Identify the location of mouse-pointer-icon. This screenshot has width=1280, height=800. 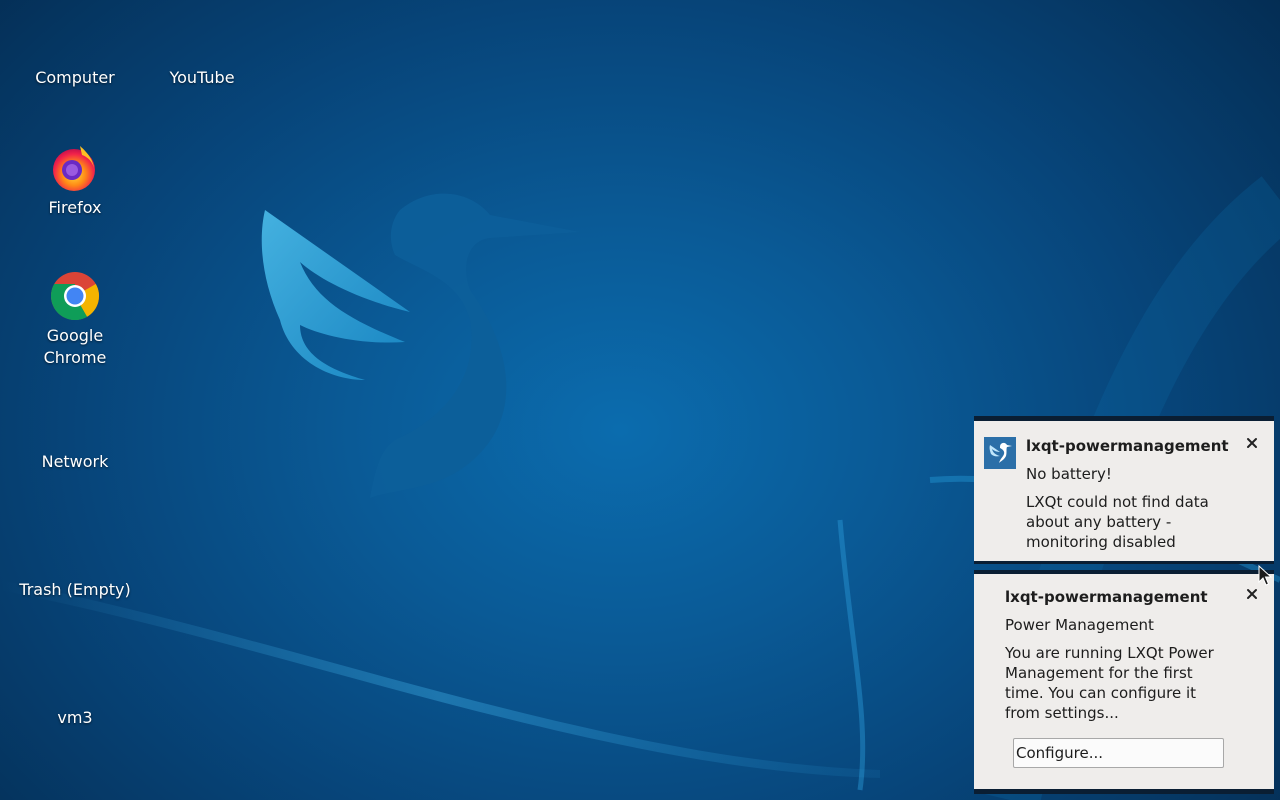
(1265, 575).